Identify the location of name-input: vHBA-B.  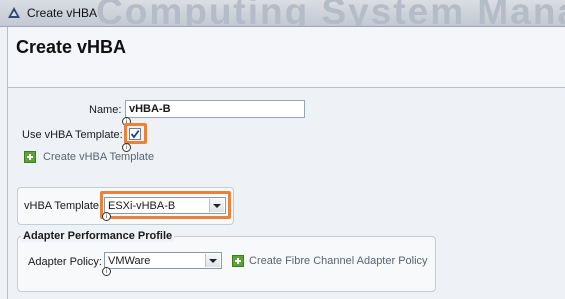
(215, 109).